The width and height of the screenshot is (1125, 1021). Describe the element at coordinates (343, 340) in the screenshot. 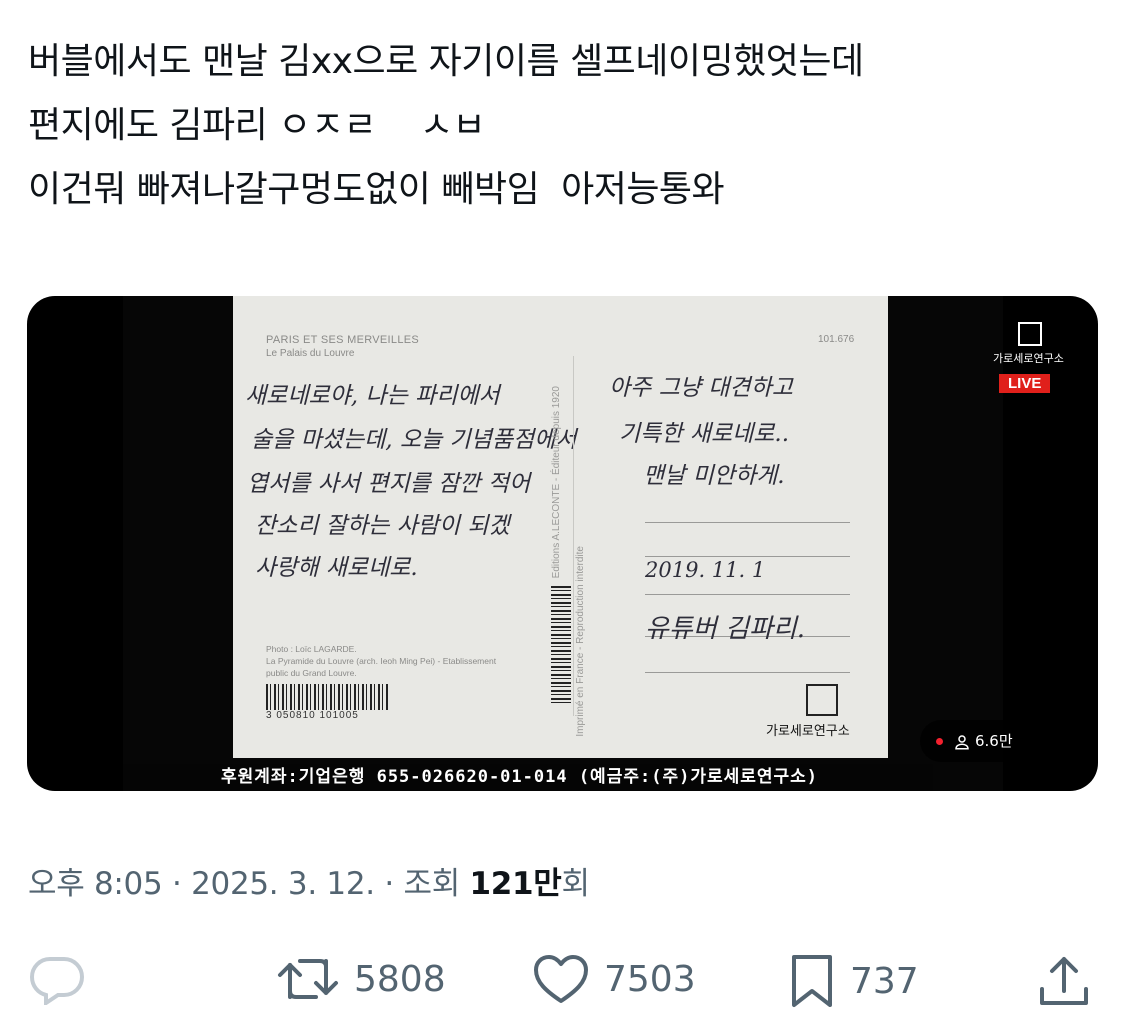

I see `postcard-title: PARIS ET SES MERVEILLES` at that location.